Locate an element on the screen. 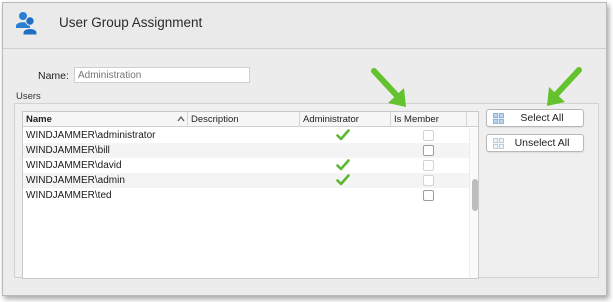  table-row: WINDJAMMER\ted is located at coordinates (246, 195).